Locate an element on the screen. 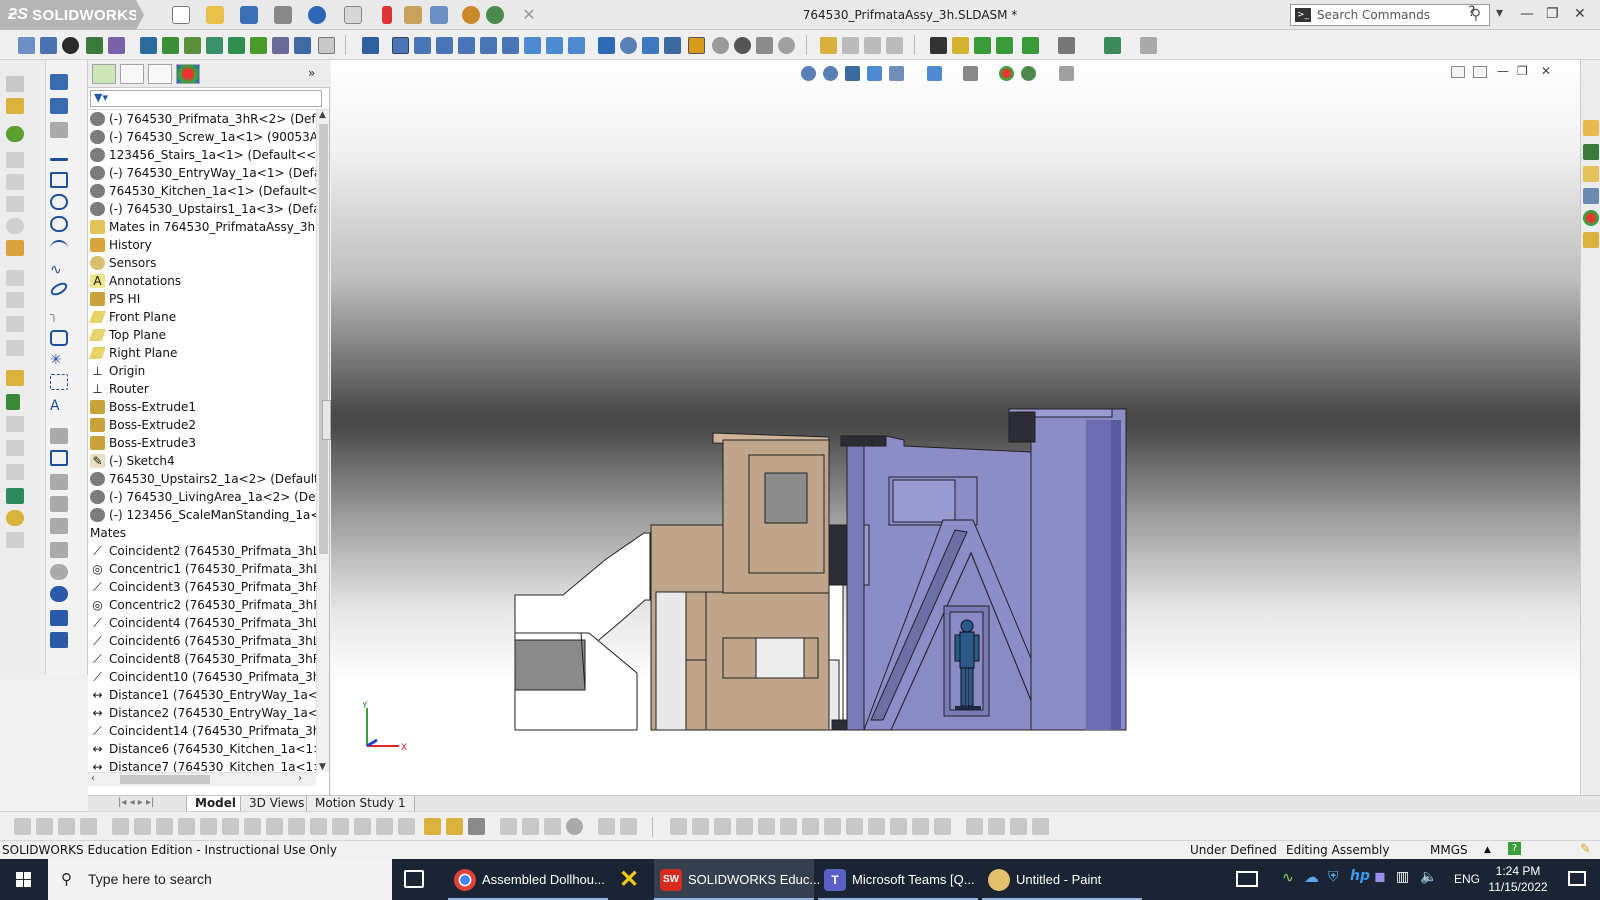 The height and width of the screenshot is (900, 1600). keyboard-icon is located at coordinates (1247, 879).